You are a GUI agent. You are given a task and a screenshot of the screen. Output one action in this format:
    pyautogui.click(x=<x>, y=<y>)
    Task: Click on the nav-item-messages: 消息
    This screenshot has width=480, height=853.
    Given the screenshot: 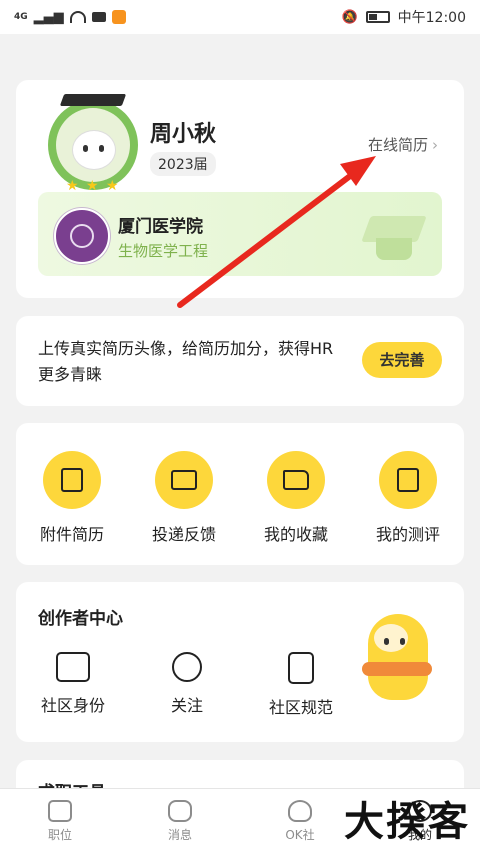 What is the action you would take?
    pyautogui.click(x=180, y=821)
    